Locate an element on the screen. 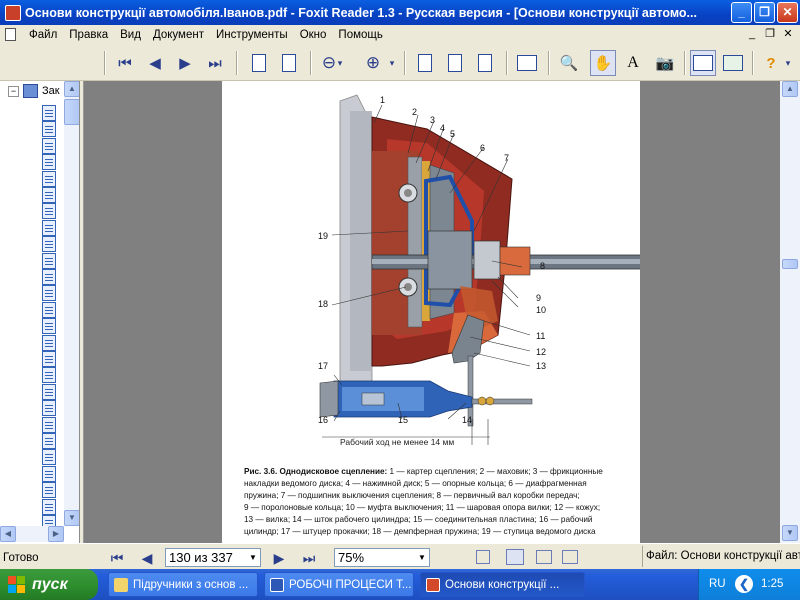 The width and height of the screenshot is (800, 600). rotate-right-icon is located at coordinates (289, 63).